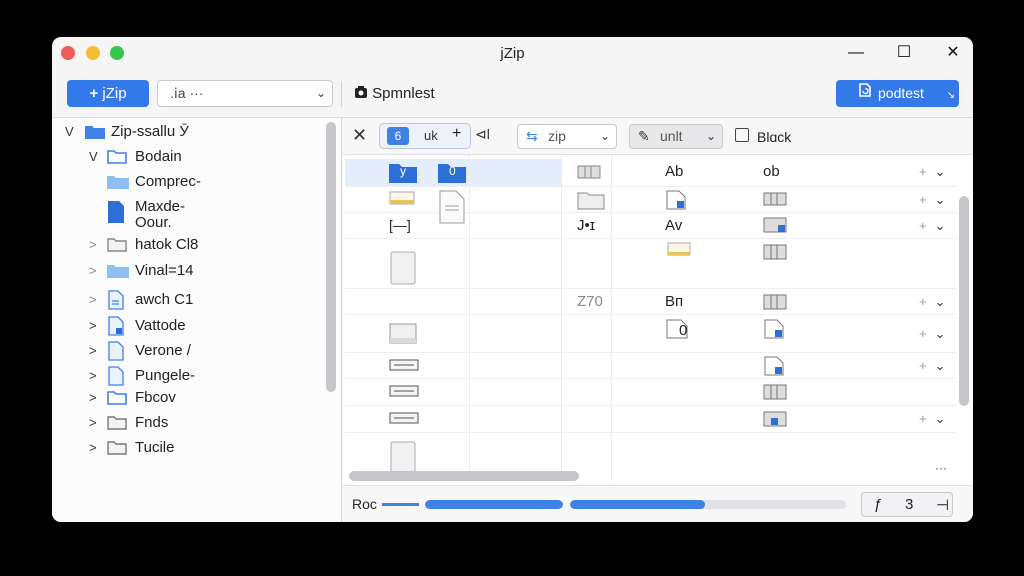 The image size is (1024, 576). What do you see at coordinates (431, 135) in the screenshot?
I see `segment-label: uk` at bounding box center [431, 135].